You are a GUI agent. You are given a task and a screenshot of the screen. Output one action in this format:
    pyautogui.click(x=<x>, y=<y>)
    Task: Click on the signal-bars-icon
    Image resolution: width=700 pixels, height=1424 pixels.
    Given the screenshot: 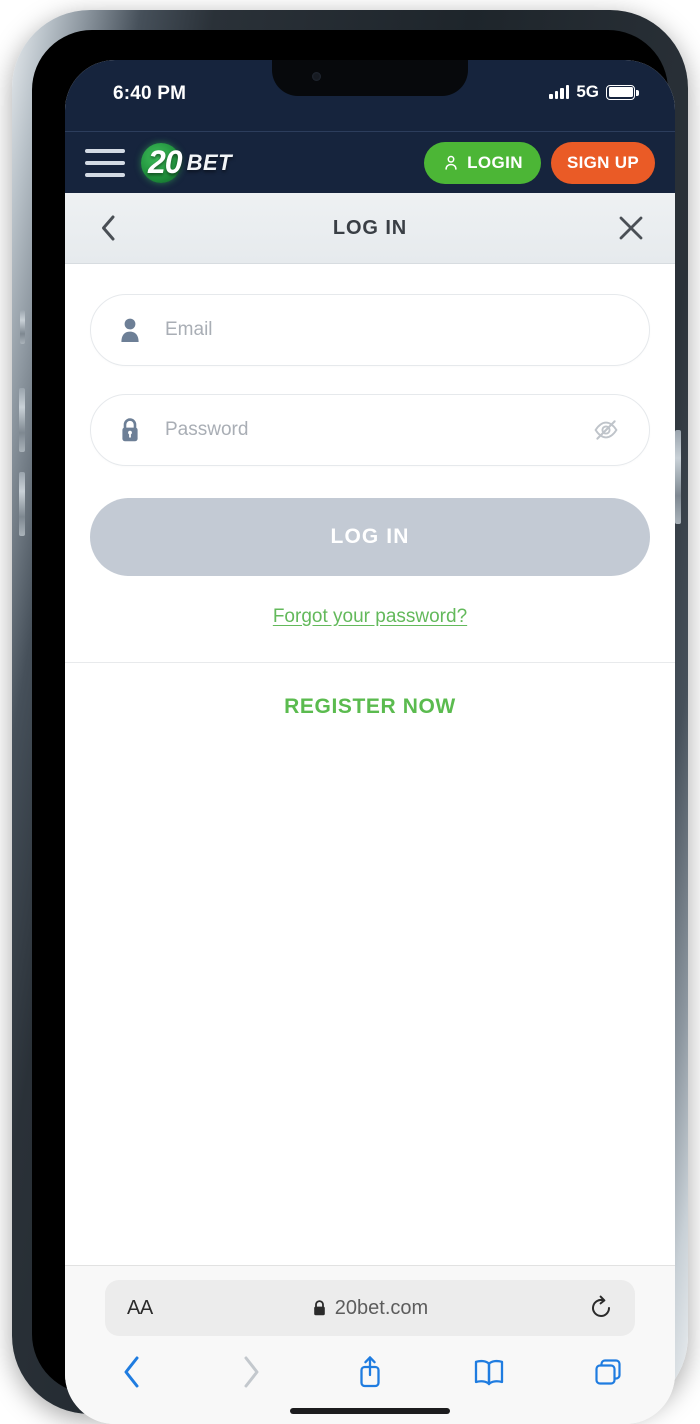 What is the action you would take?
    pyautogui.click(x=559, y=92)
    